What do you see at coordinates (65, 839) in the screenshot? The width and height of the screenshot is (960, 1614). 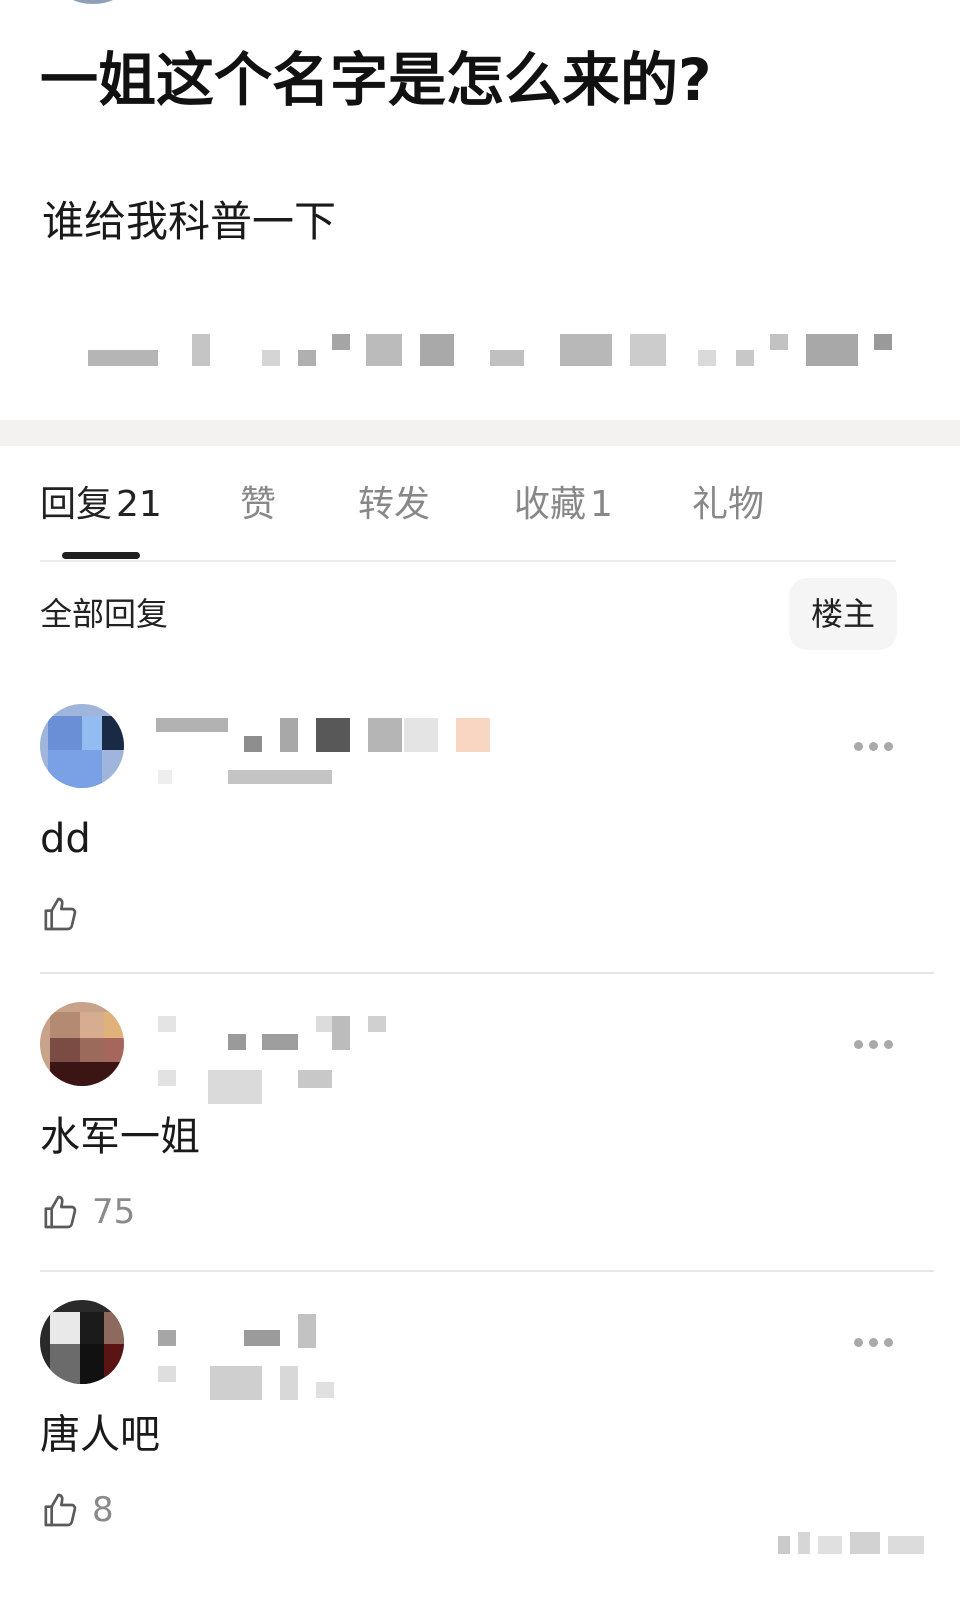 I see `reply-content: dd` at bounding box center [65, 839].